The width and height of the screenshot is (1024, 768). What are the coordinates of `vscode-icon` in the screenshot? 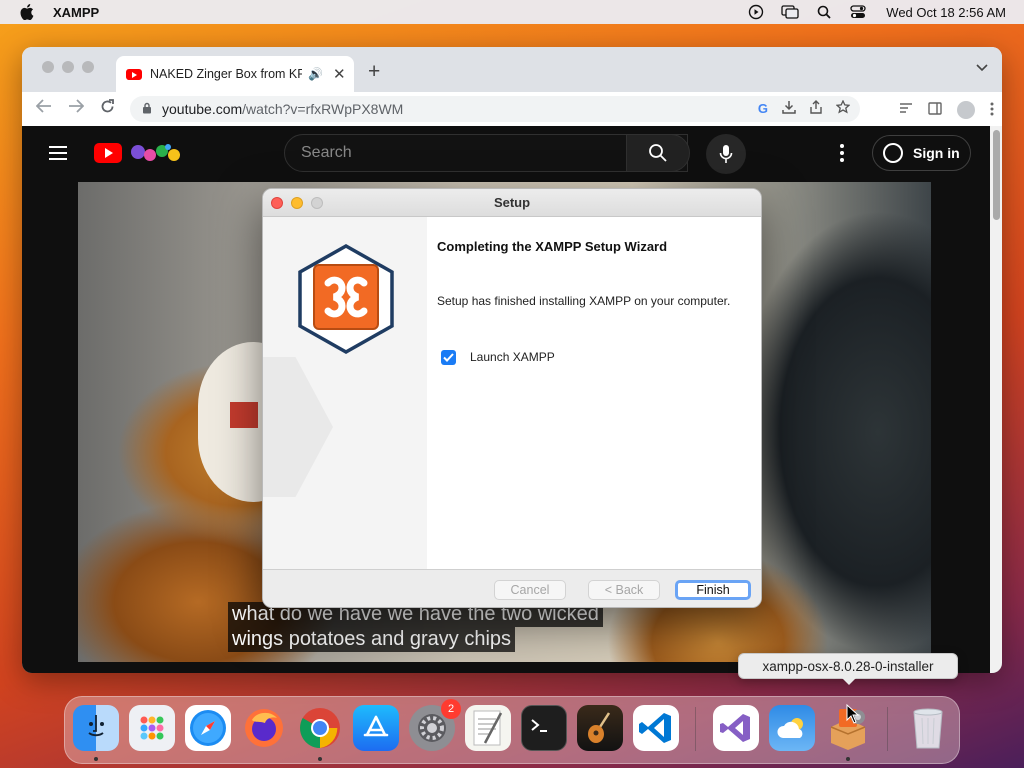 It's located at (656, 728).